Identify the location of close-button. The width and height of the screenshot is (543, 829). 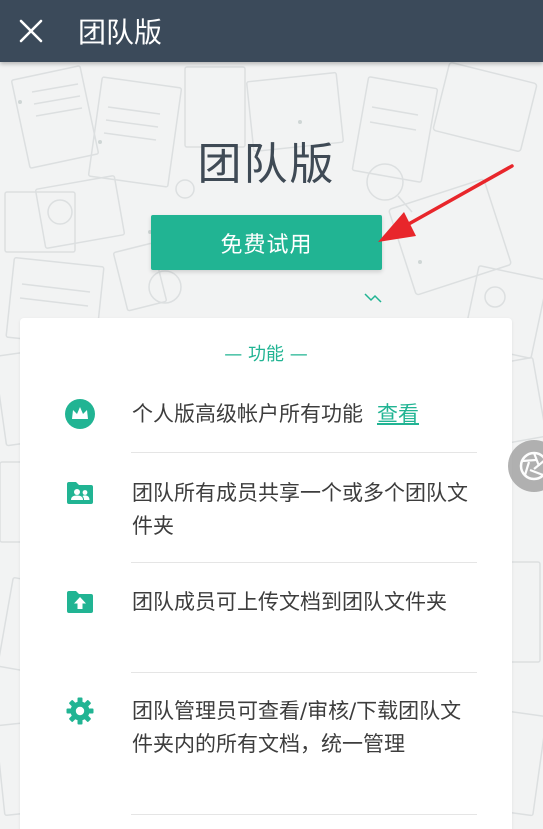
(31, 31).